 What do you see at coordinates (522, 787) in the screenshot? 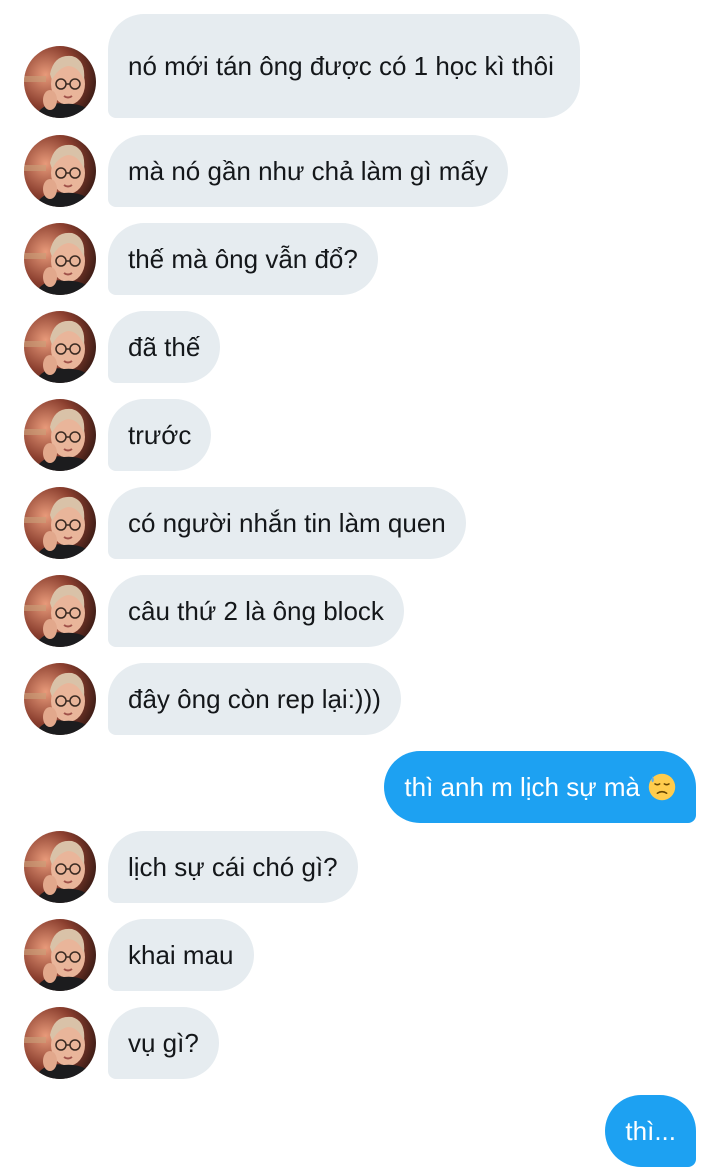
I see `message-text: thì anh m lịch sự mà` at bounding box center [522, 787].